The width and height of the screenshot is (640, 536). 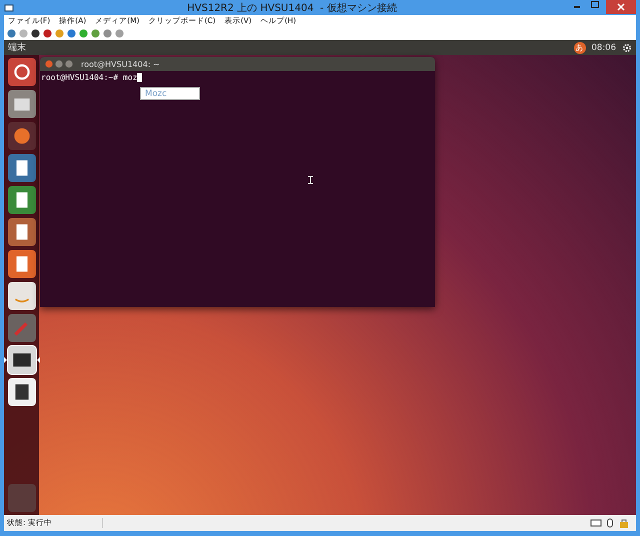 I want to click on lock-icon, so click(x=624, y=523).